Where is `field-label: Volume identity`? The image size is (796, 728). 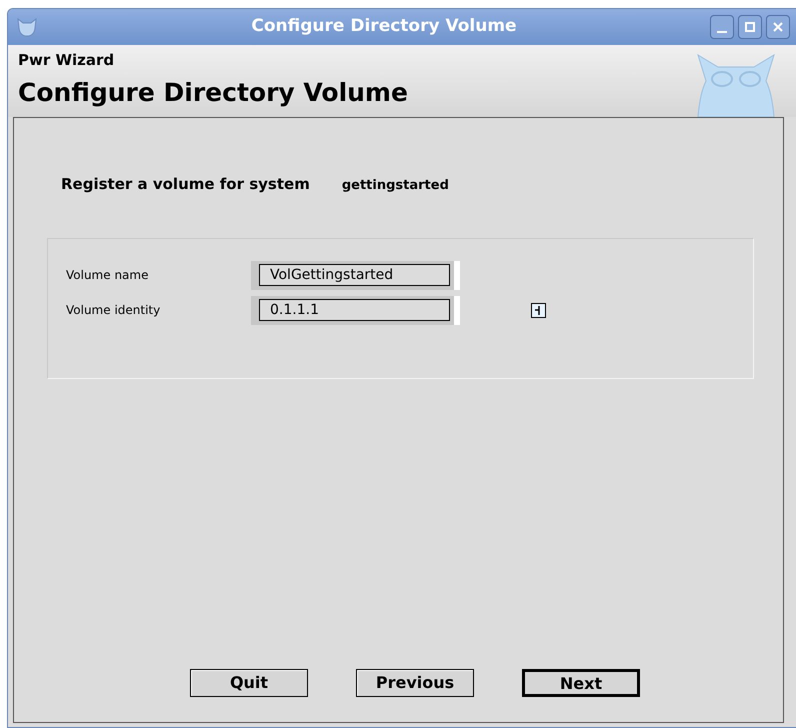
field-label: Volume identity is located at coordinates (114, 310).